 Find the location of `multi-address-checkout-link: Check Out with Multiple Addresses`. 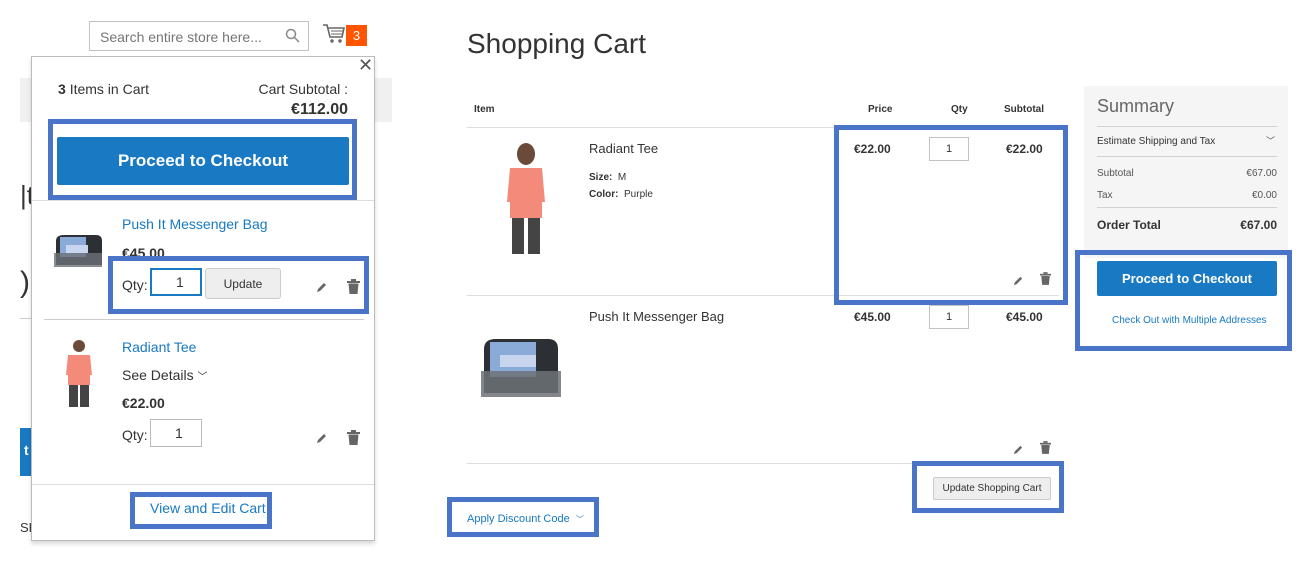

multi-address-checkout-link: Check Out with Multiple Addresses is located at coordinates (1189, 320).